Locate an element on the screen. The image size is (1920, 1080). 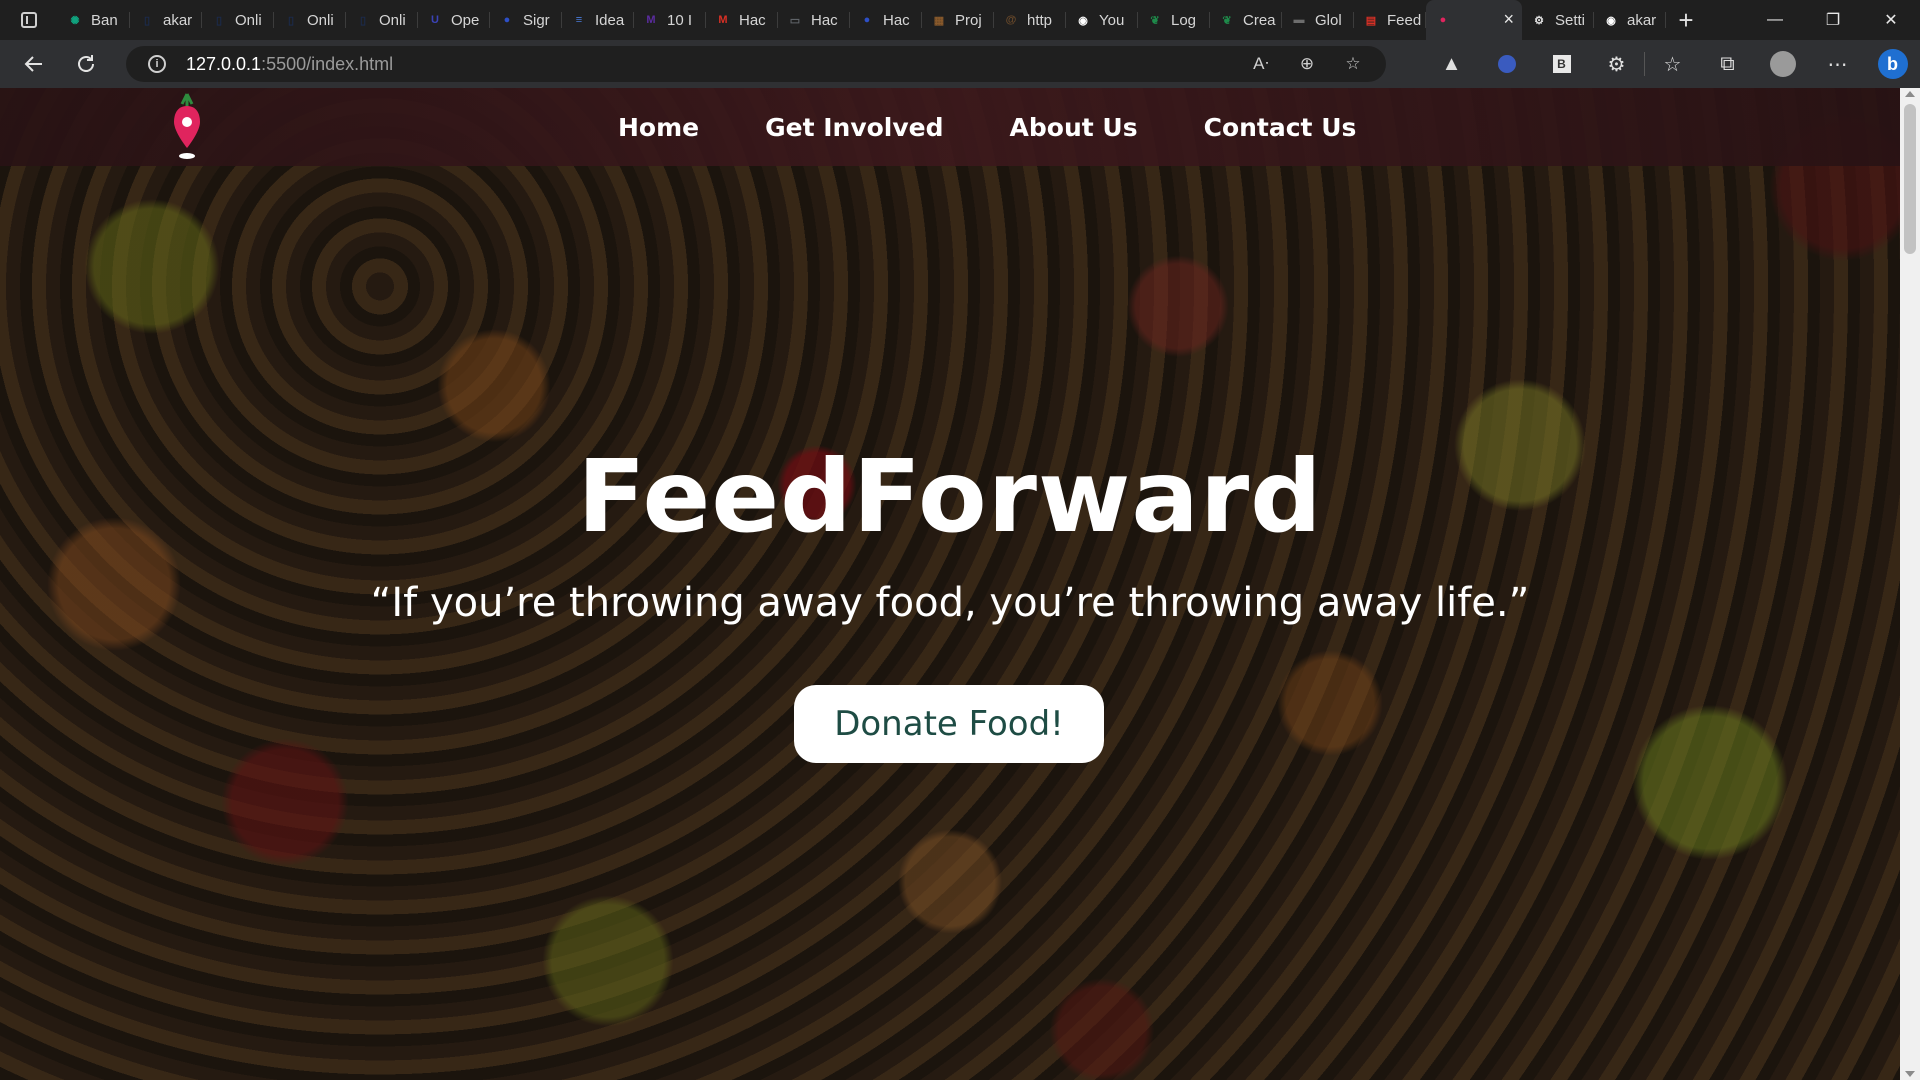
url-path: :5500/index.html is located at coordinates (327, 63).